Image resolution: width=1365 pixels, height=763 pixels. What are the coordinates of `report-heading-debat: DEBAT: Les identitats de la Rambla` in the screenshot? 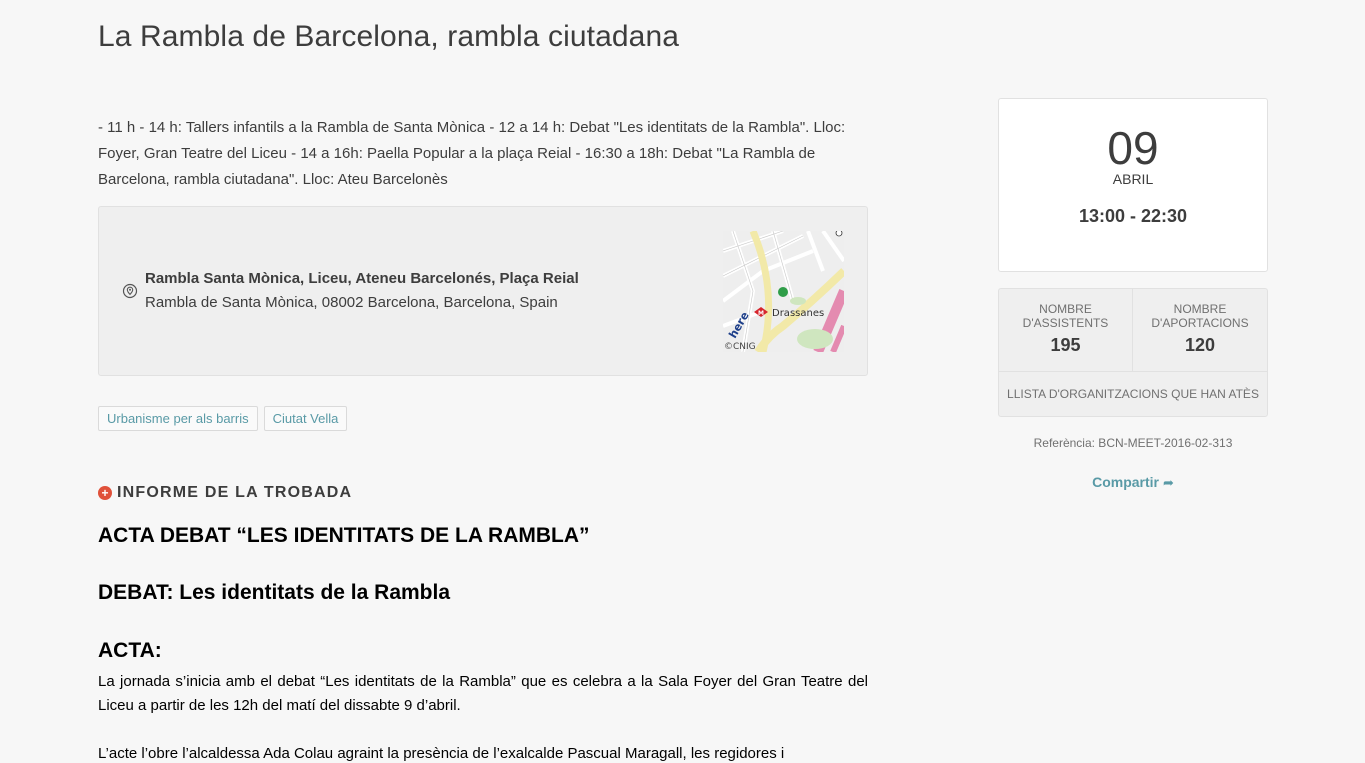 It's located at (274, 592).